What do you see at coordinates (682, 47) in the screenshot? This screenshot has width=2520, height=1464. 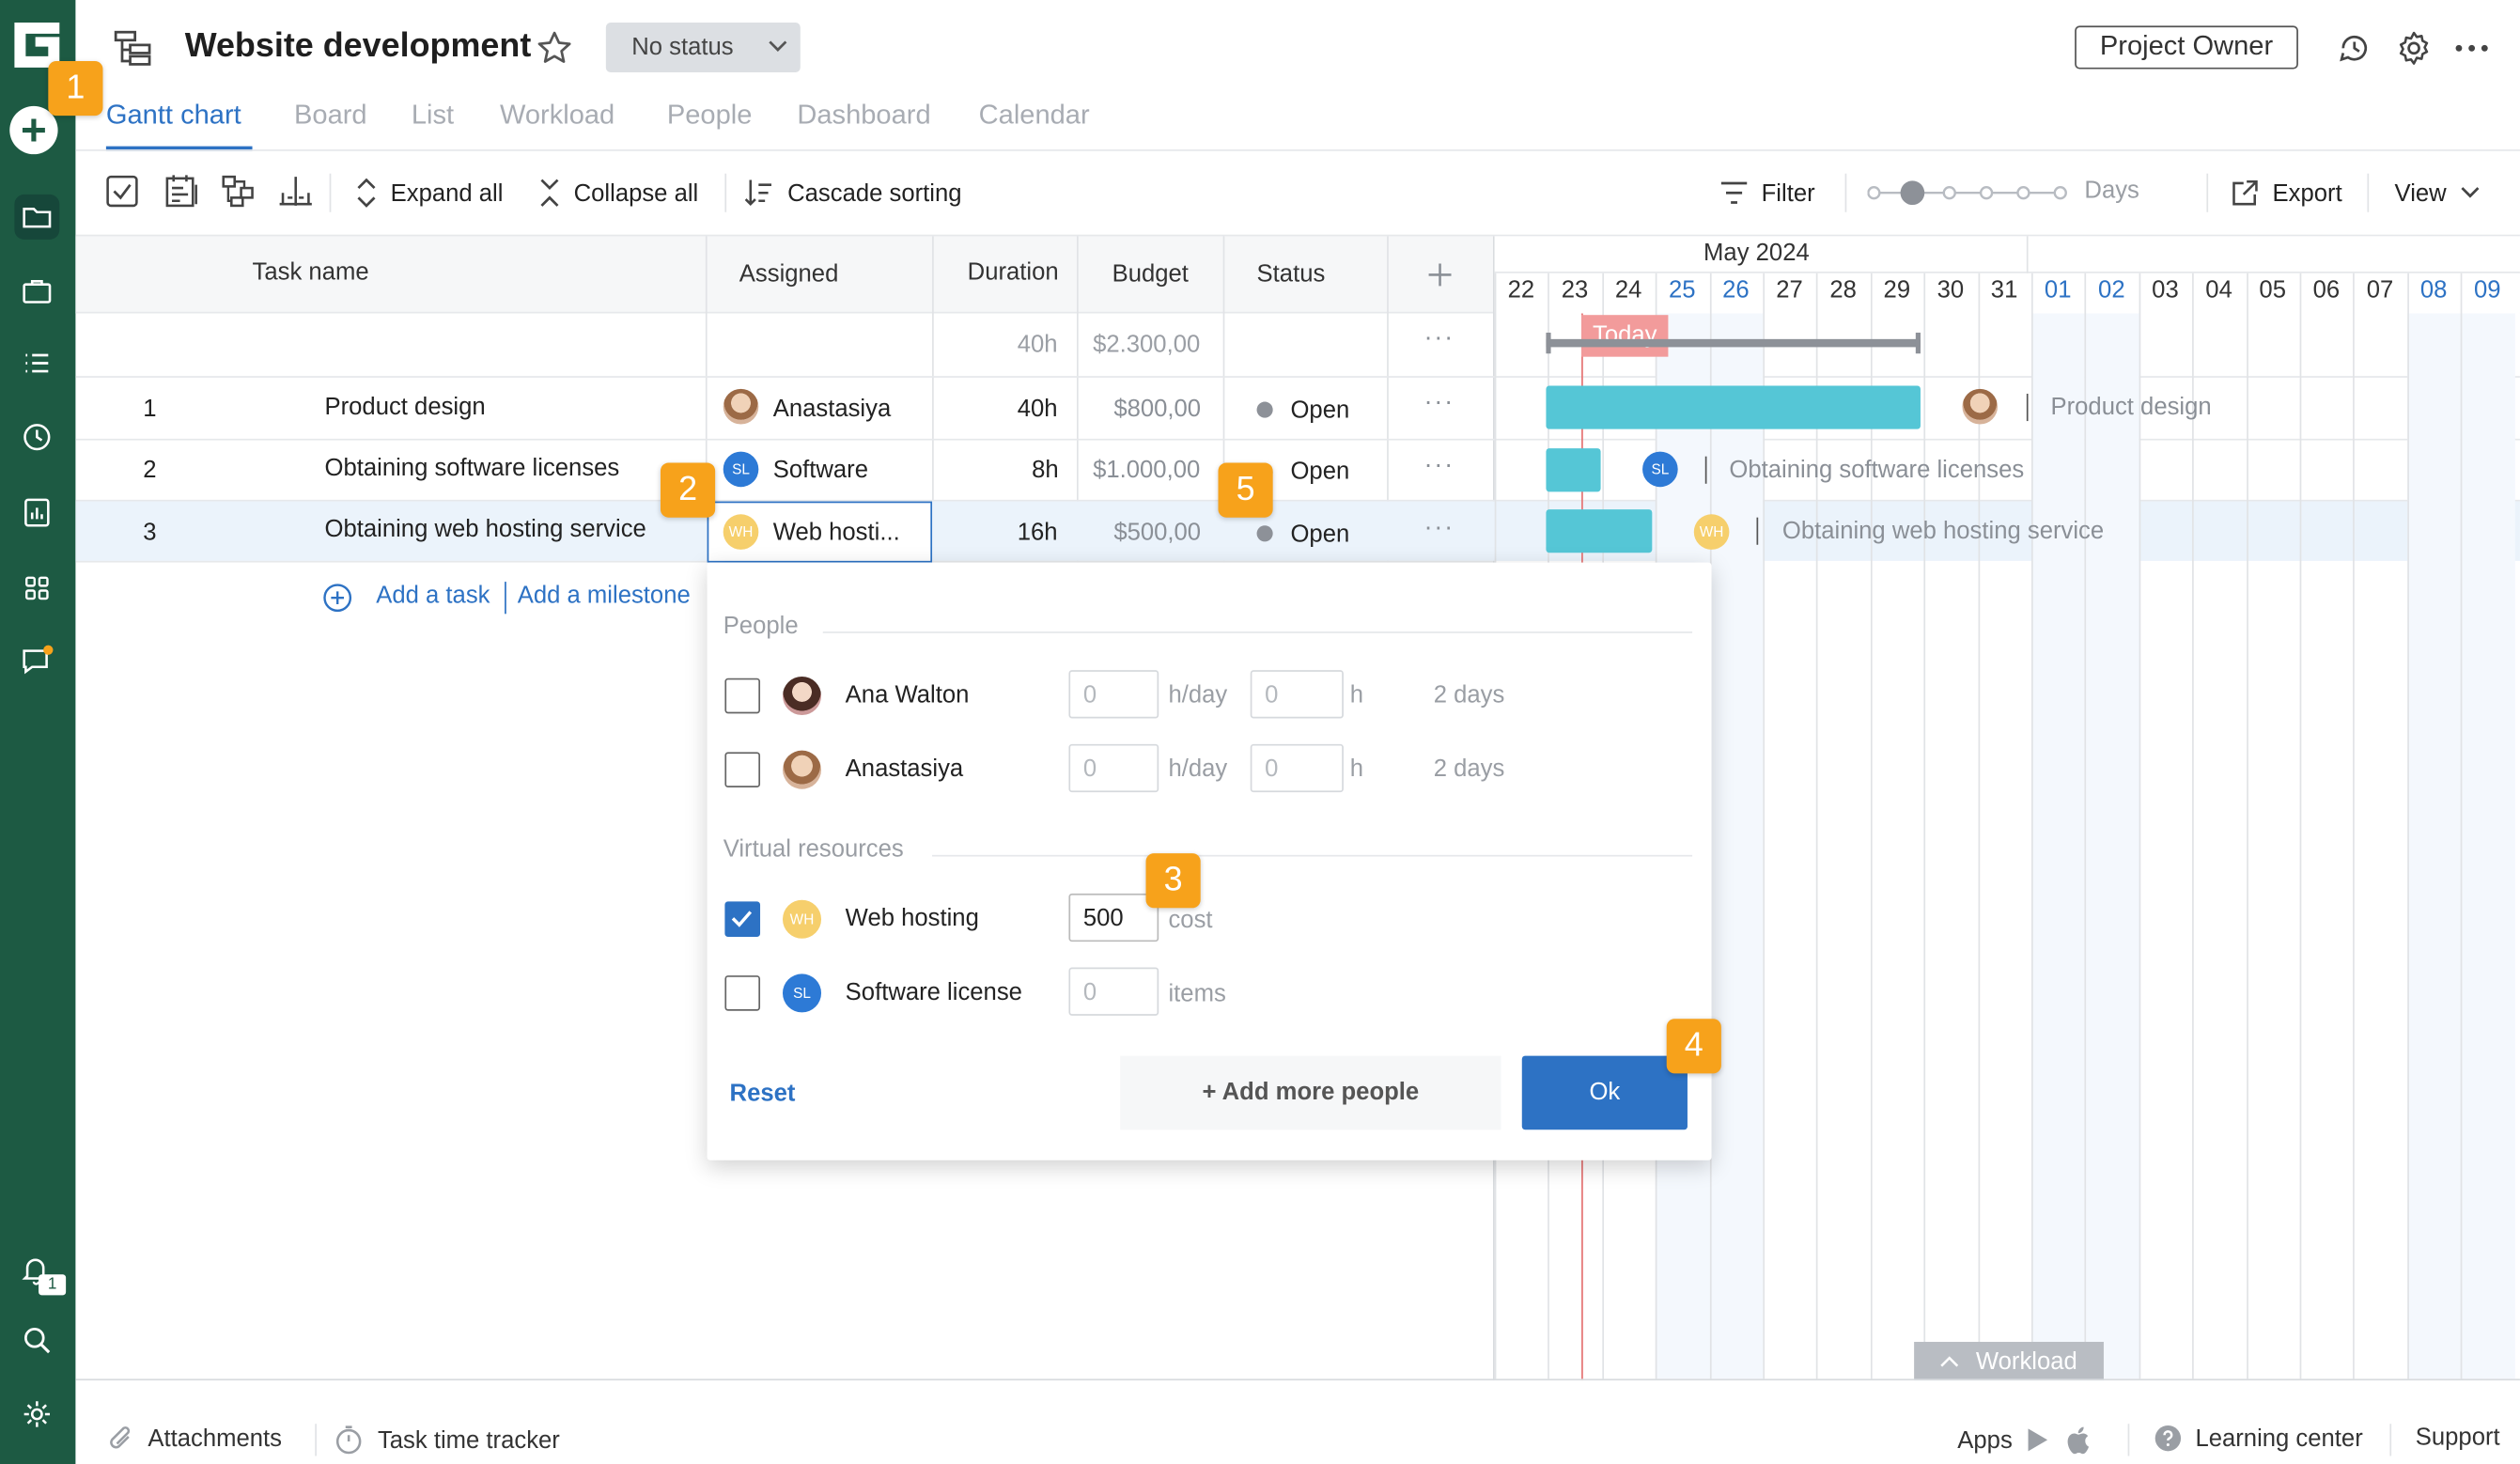 I see `project-status-value: No status` at bounding box center [682, 47].